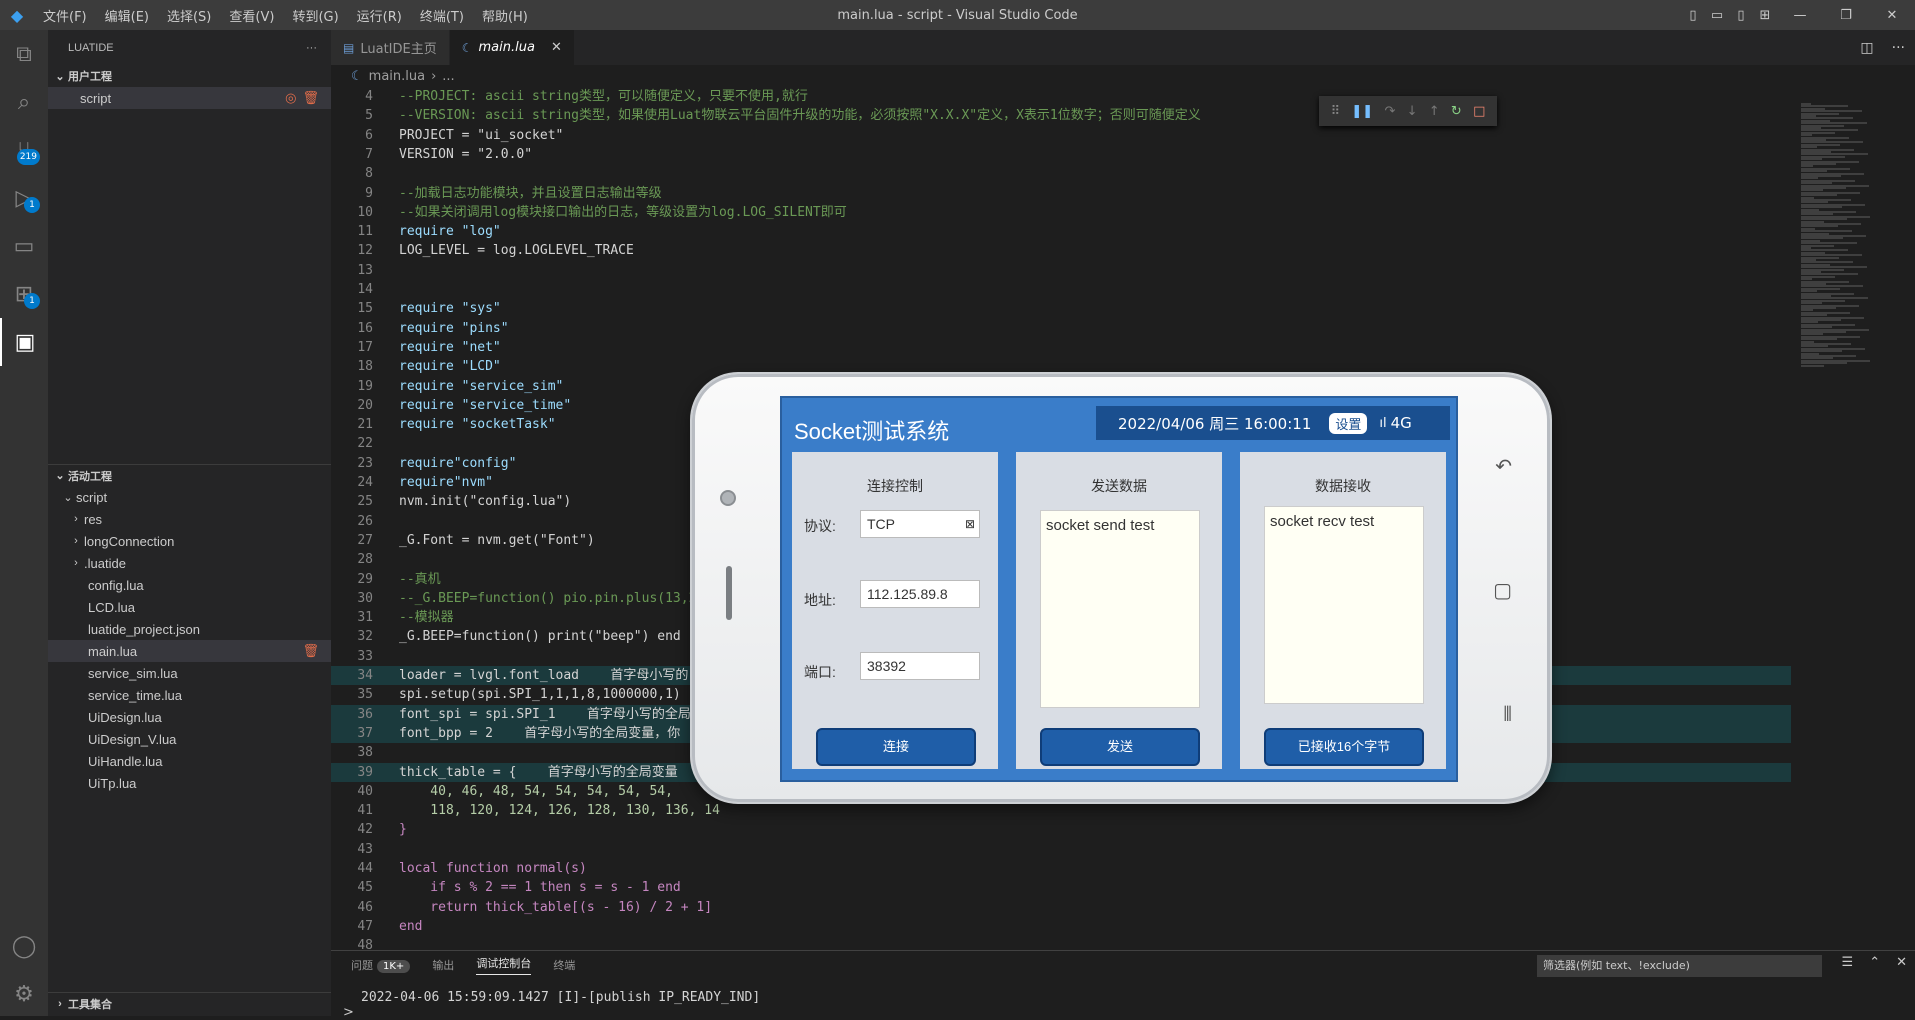 The height and width of the screenshot is (1020, 1915). I want to click on code-line: 43, so click(1061, 849).